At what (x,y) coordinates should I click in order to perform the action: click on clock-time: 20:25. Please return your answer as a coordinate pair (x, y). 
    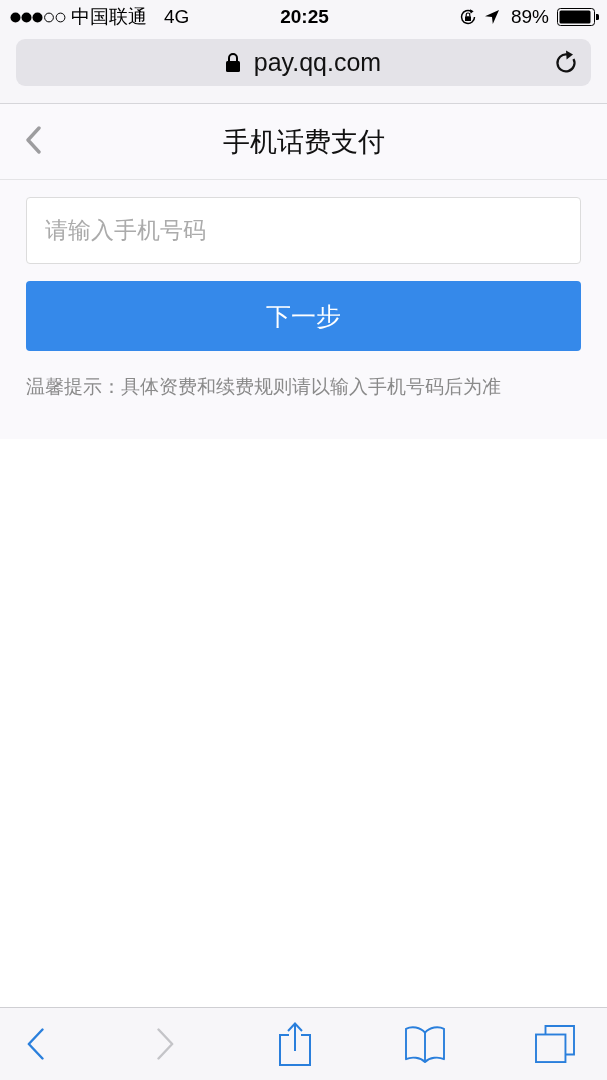
    Looking at the image, I should click on (304, 17).